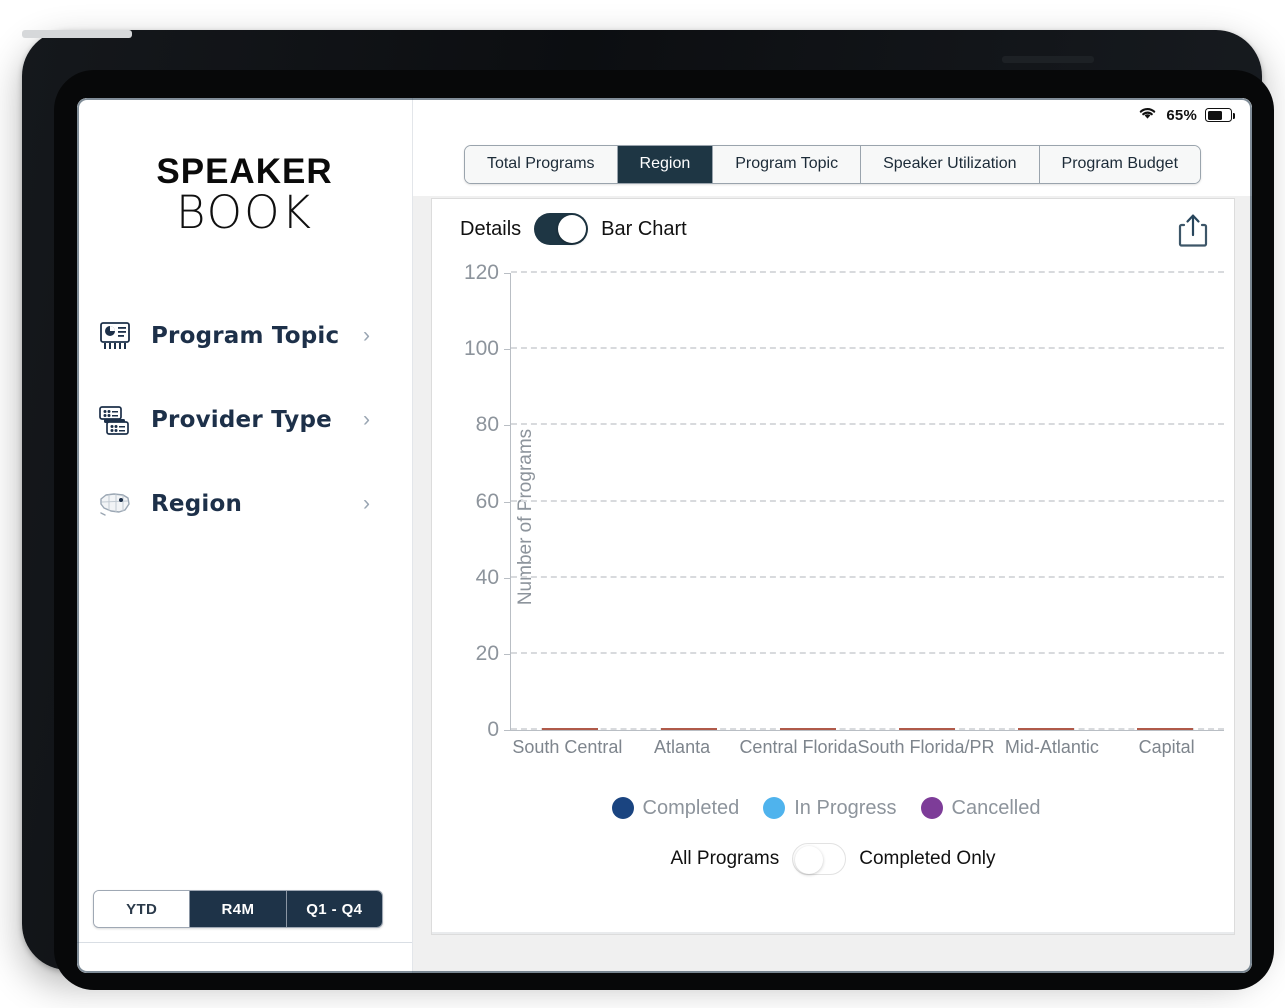 The image size is (1285, 1008). What do you see at coordinates (644, 228) in the screenshot?
I see `view-toggle-right-label: Bar Chart` at bounding box center [644, 228].